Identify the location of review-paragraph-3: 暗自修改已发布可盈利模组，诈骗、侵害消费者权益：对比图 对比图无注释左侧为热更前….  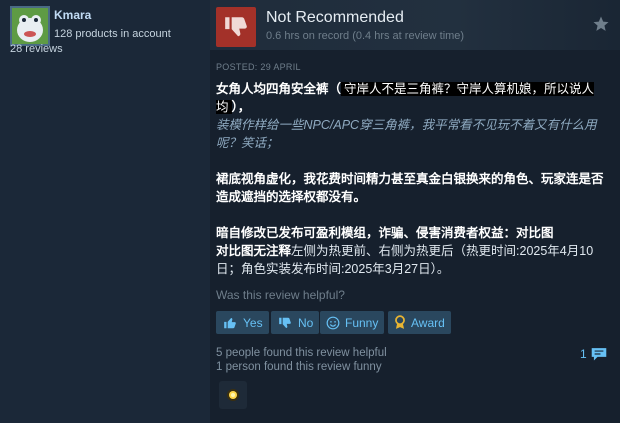
(414, 251).